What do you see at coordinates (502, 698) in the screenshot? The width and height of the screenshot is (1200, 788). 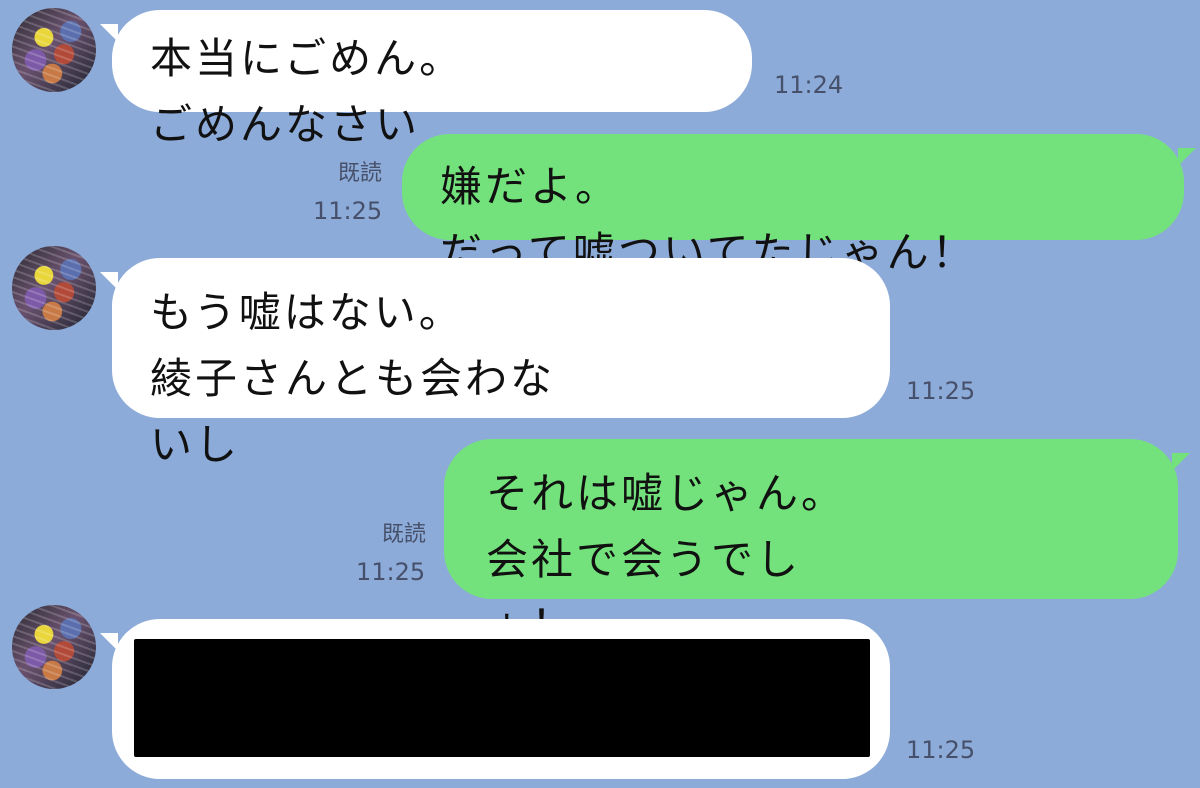 I see `redacted-message-content` at bounding box center [502, 698].